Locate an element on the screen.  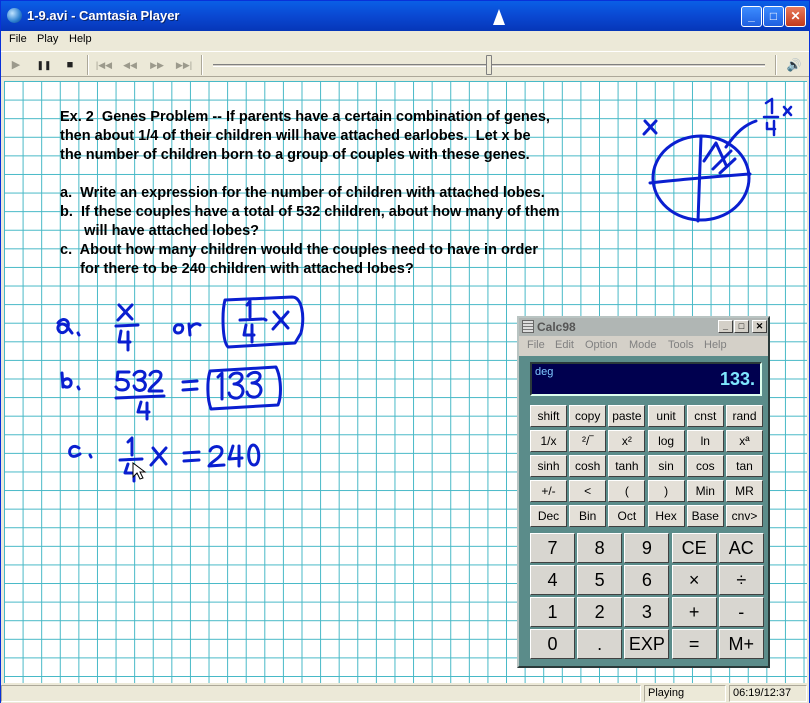
status-panel-empty is located at coordinates (321, 693).